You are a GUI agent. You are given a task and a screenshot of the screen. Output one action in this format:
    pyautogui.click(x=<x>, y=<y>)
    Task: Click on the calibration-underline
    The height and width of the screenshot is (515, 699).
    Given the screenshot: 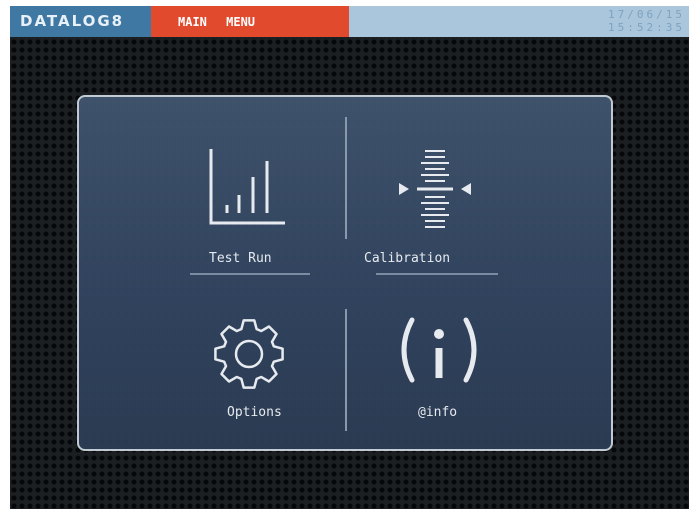 What is the action you would take?
    pyautogui.click(x=437, y=274)
    